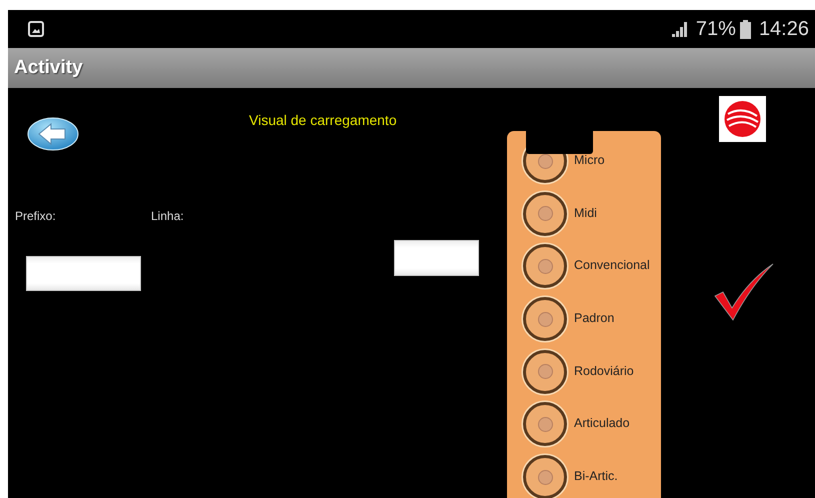  Describe the element at coordinates (589, 160) in the screenshot. I see `radio-label: Micro` at that location.